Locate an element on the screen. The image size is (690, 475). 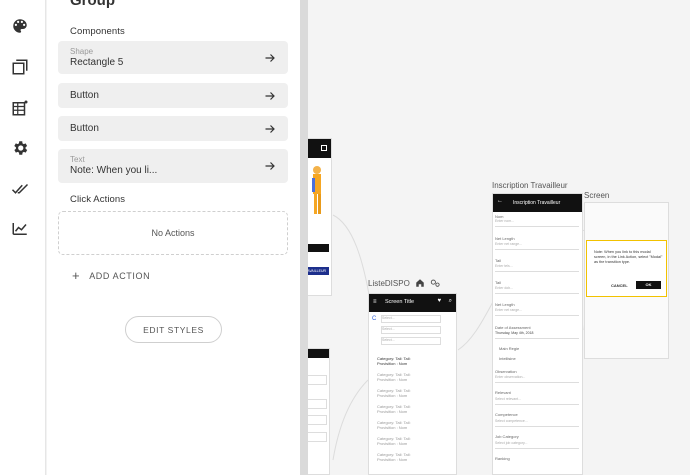
palette-icon is located at coordinates (20, 26).